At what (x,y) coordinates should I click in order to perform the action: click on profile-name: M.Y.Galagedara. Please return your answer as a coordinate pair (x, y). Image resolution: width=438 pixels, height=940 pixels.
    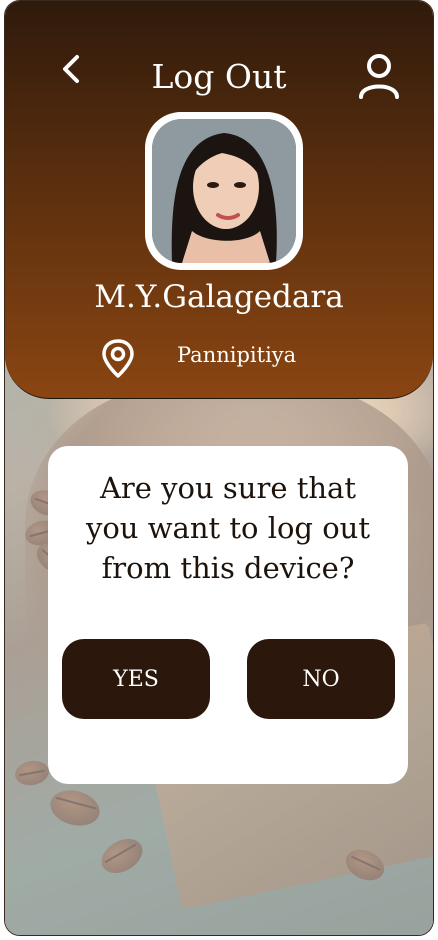
    Looking at the image, I should click on (219, 297).